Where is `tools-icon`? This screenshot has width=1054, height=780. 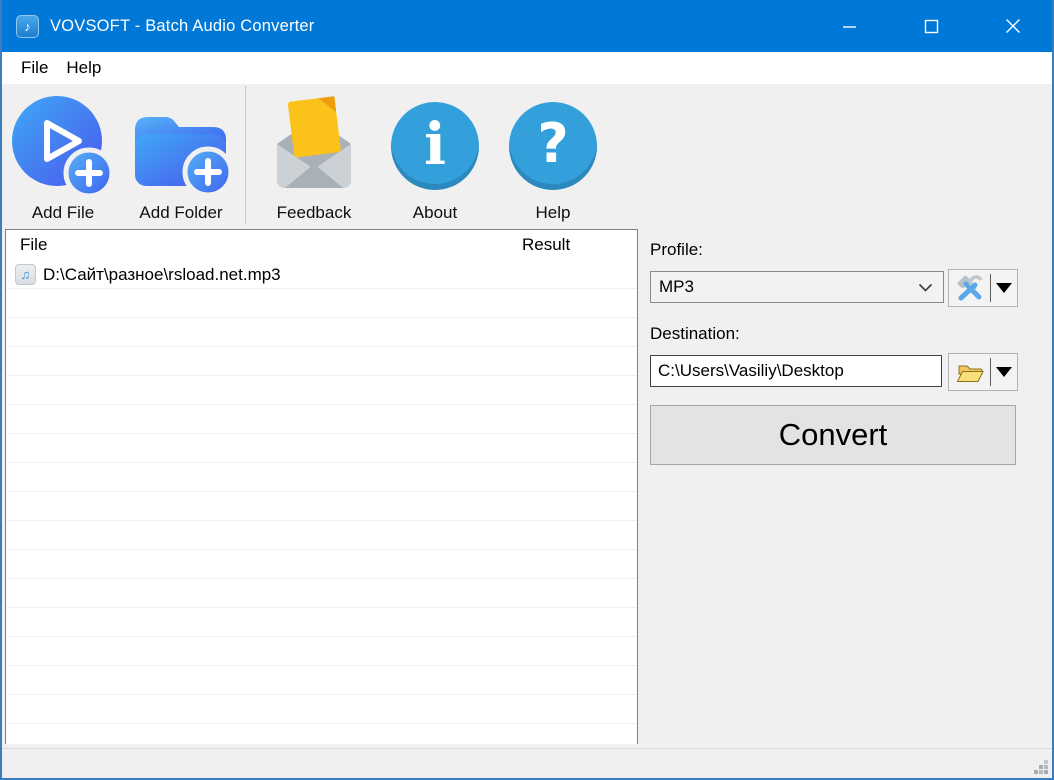
tools-icon is located at coordinates (970, 288).